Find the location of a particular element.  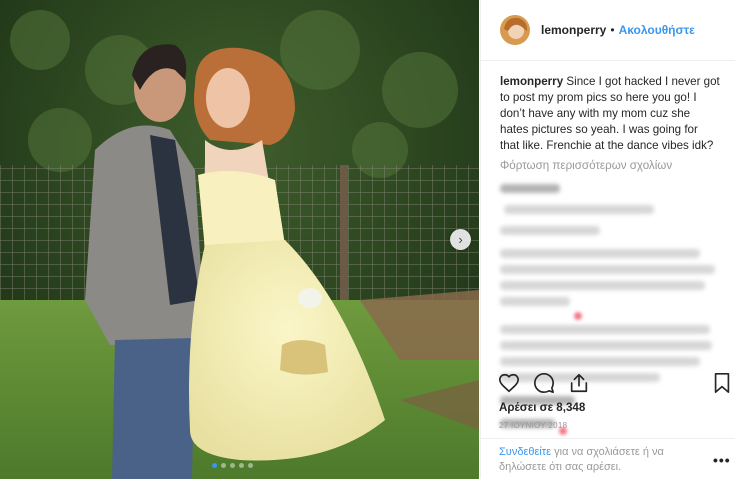

login-link: Συνδεθείτε is located at coordinates (525, 452).